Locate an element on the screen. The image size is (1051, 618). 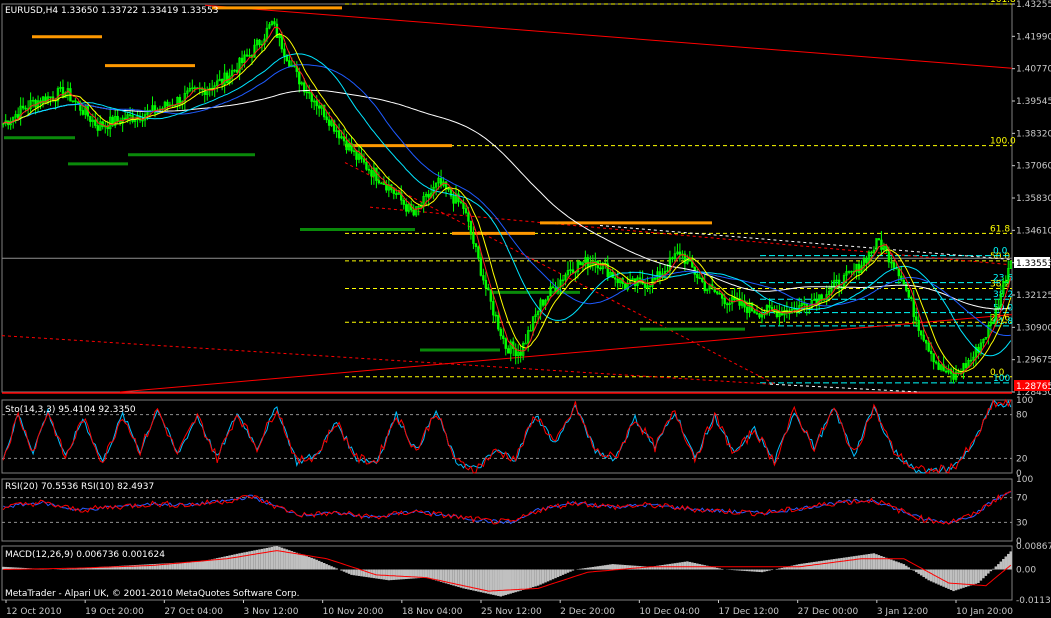
time-tick-label: 27 Dec 00:00 is located at coordinates (828, 612).